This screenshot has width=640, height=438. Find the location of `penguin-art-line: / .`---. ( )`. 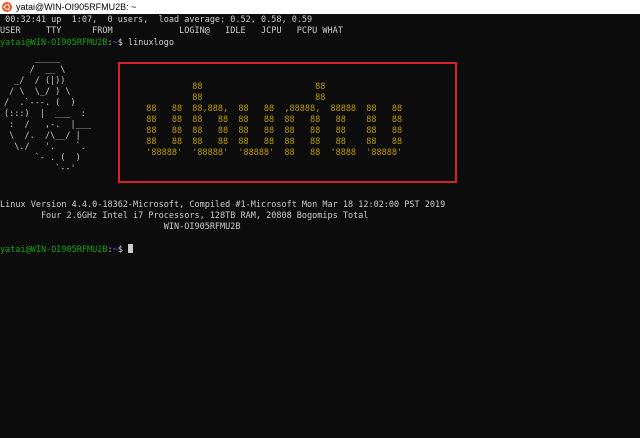

penguin-art-line: / .`---. ( ) is located at coordinates (40, 103).